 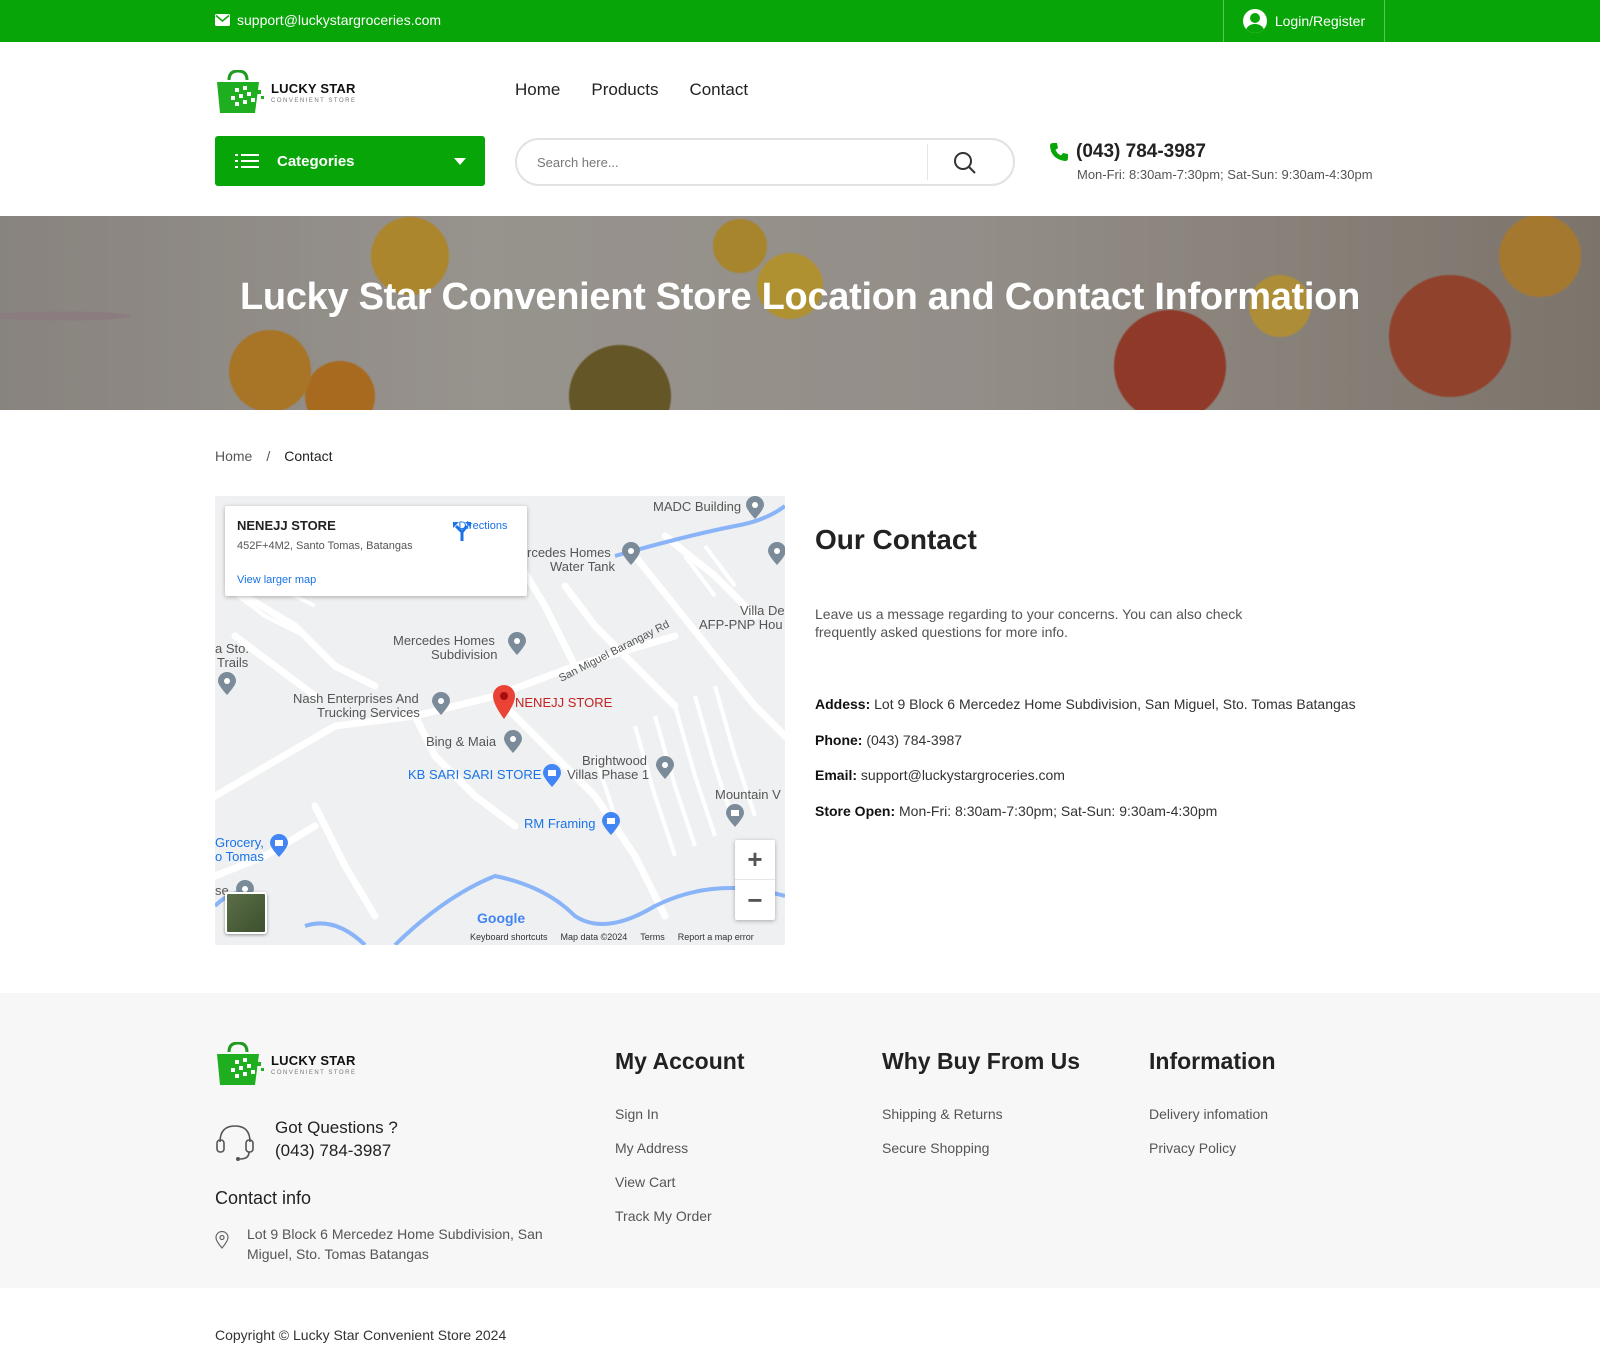 What do you see at coordinates (624, 90) in the screenshot?
I see `nav-products: Products` at bounding box center [624, 90].